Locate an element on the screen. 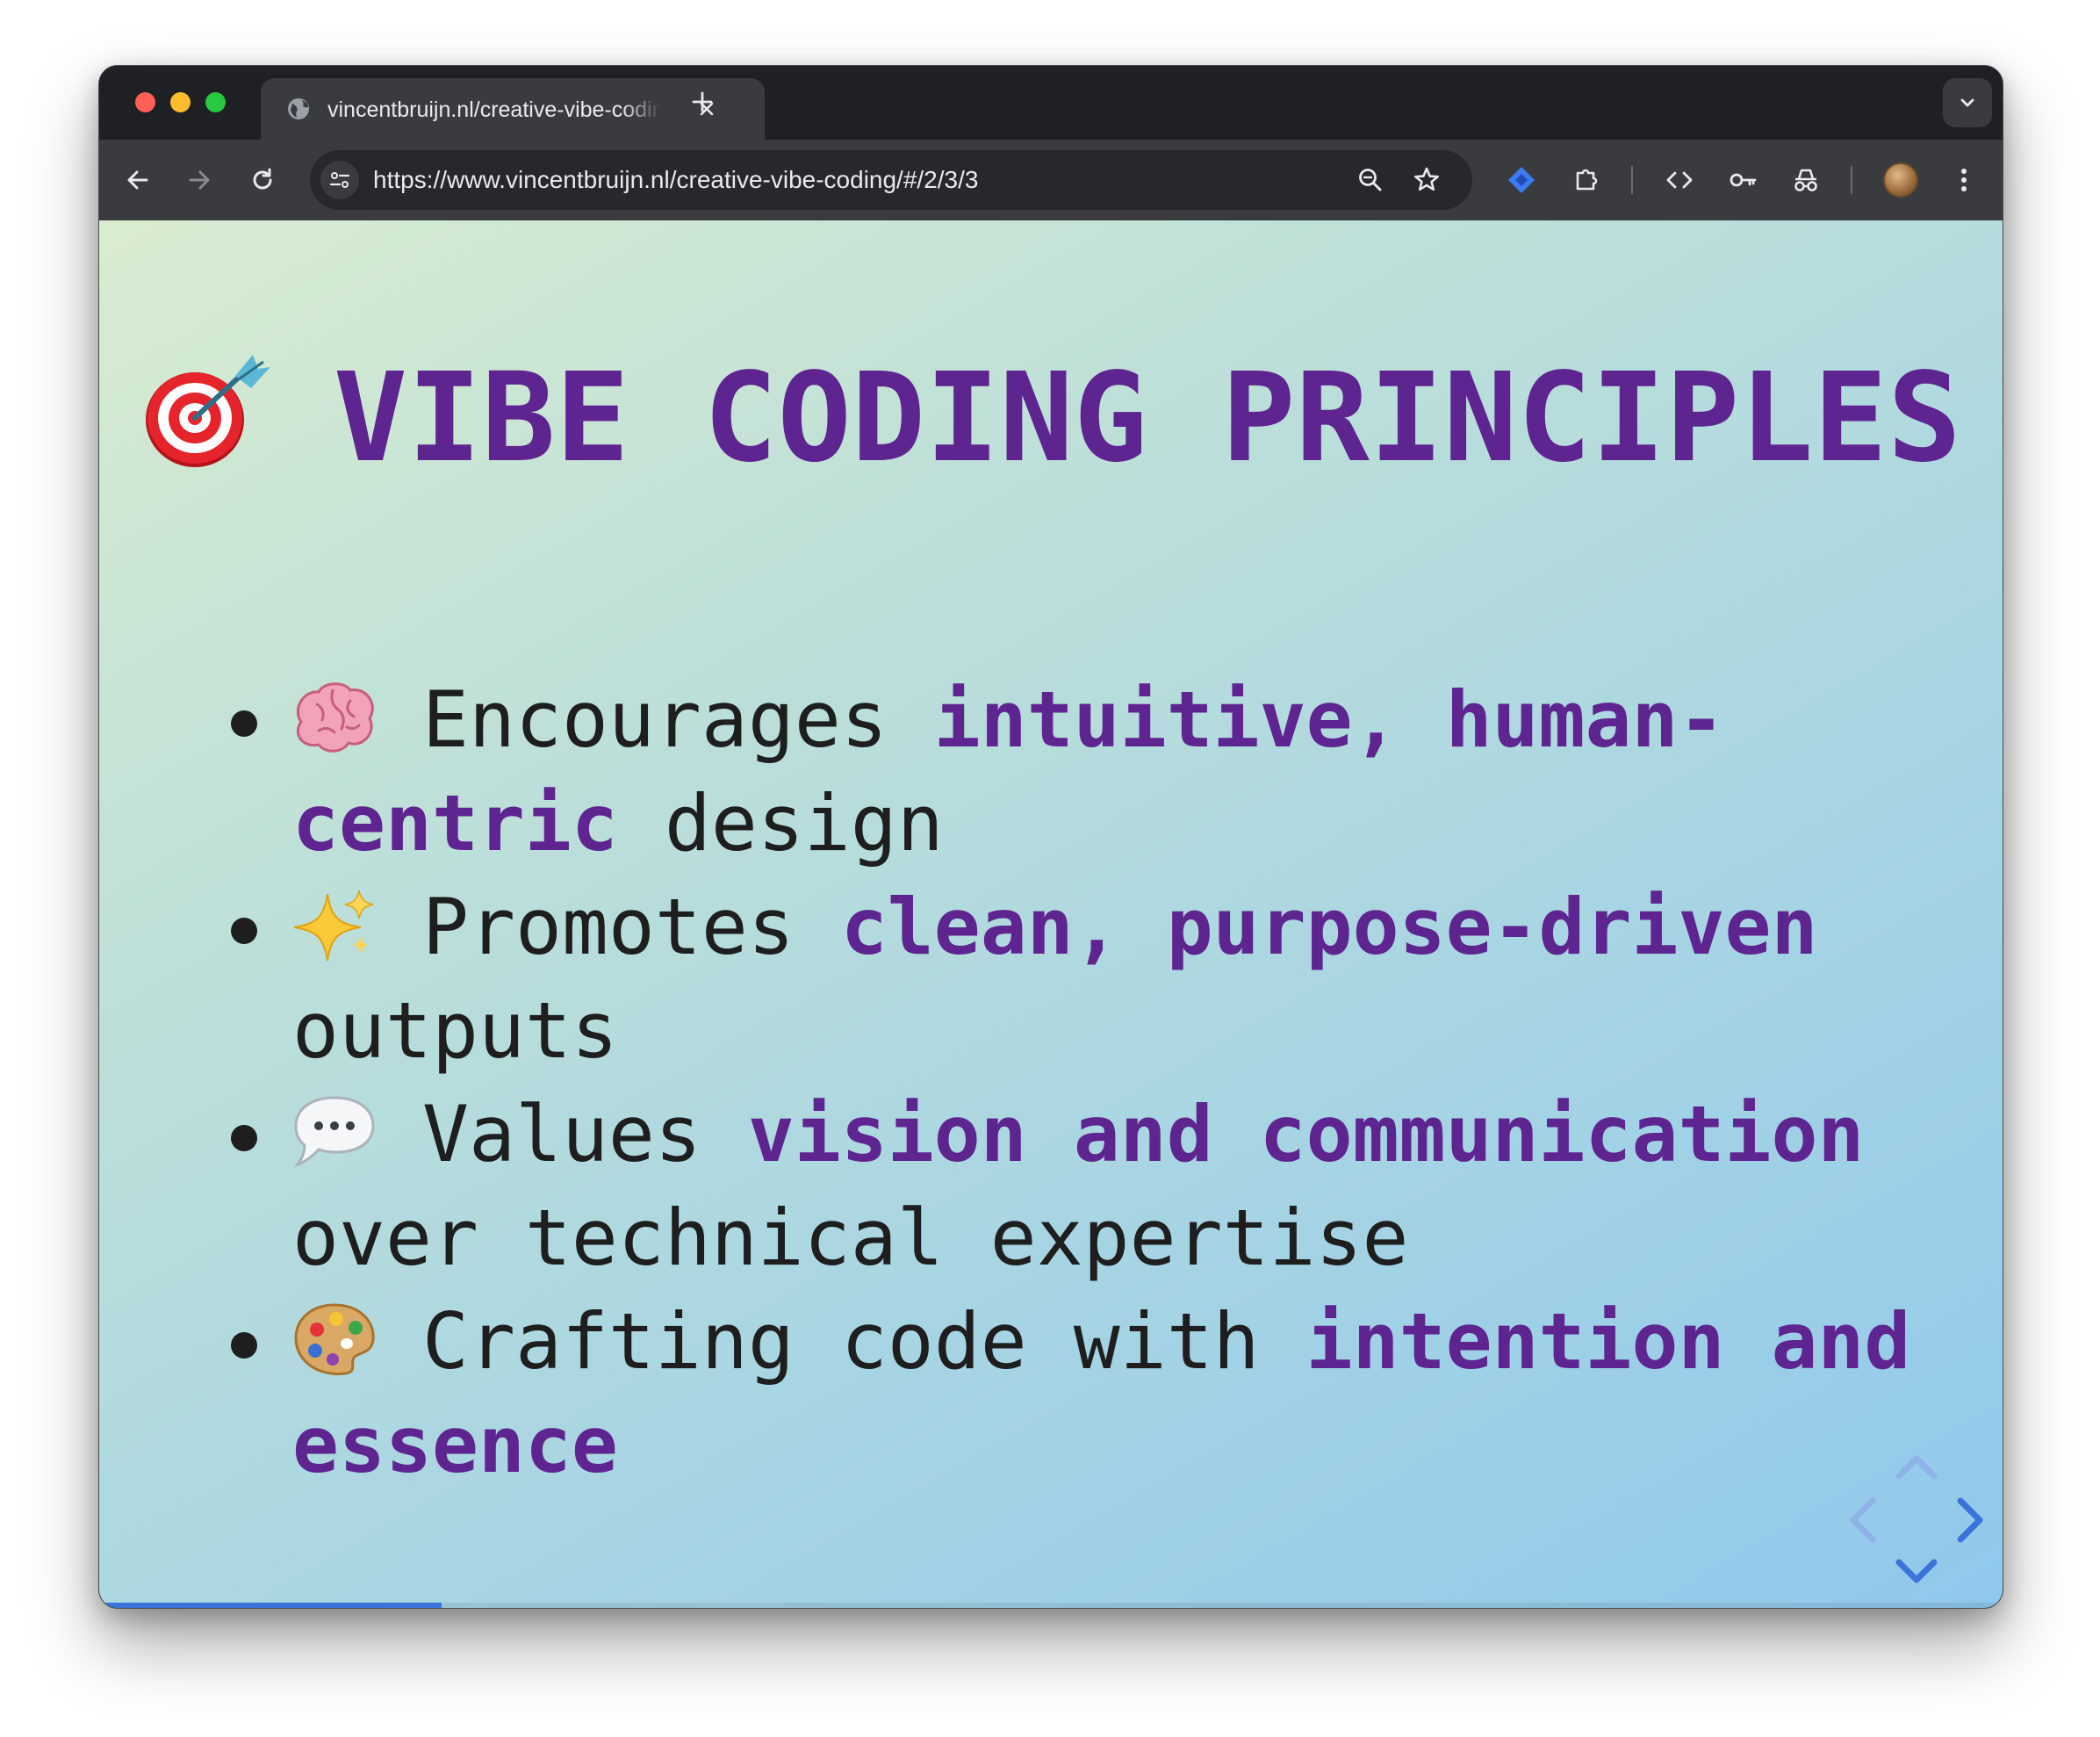  forward-arrow-icon is located at coordinates (199, 180).